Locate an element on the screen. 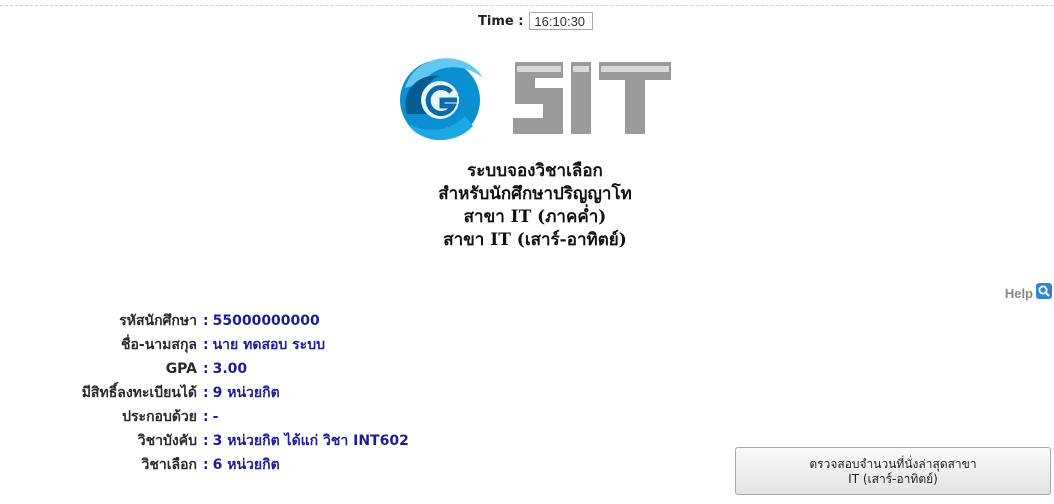 The width and height of the screenshot is (1054, 504). title-line: สาขา IT (ภาคค่ำ) is located at coordinates (535, 217).